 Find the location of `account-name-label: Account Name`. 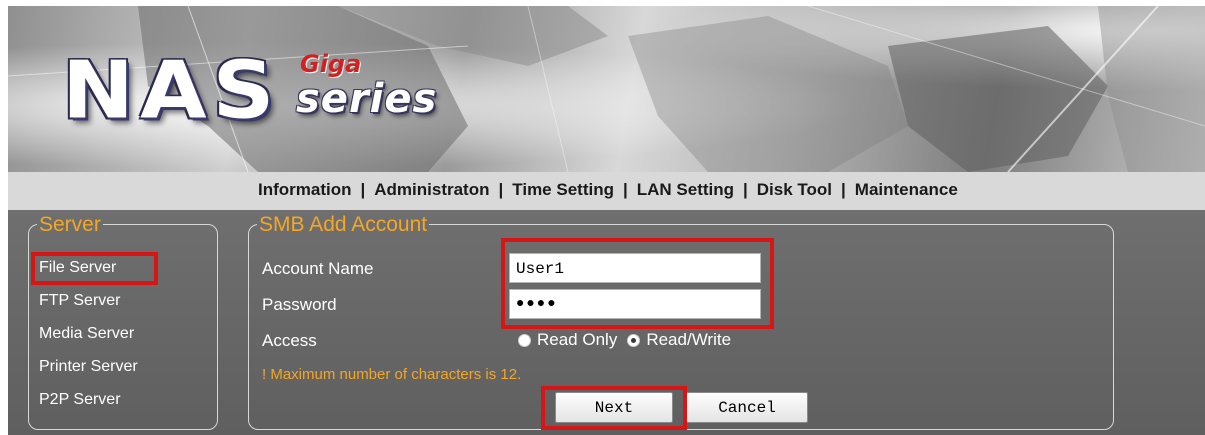

account-name-label: Account Name is located at coordinates (318, 268).